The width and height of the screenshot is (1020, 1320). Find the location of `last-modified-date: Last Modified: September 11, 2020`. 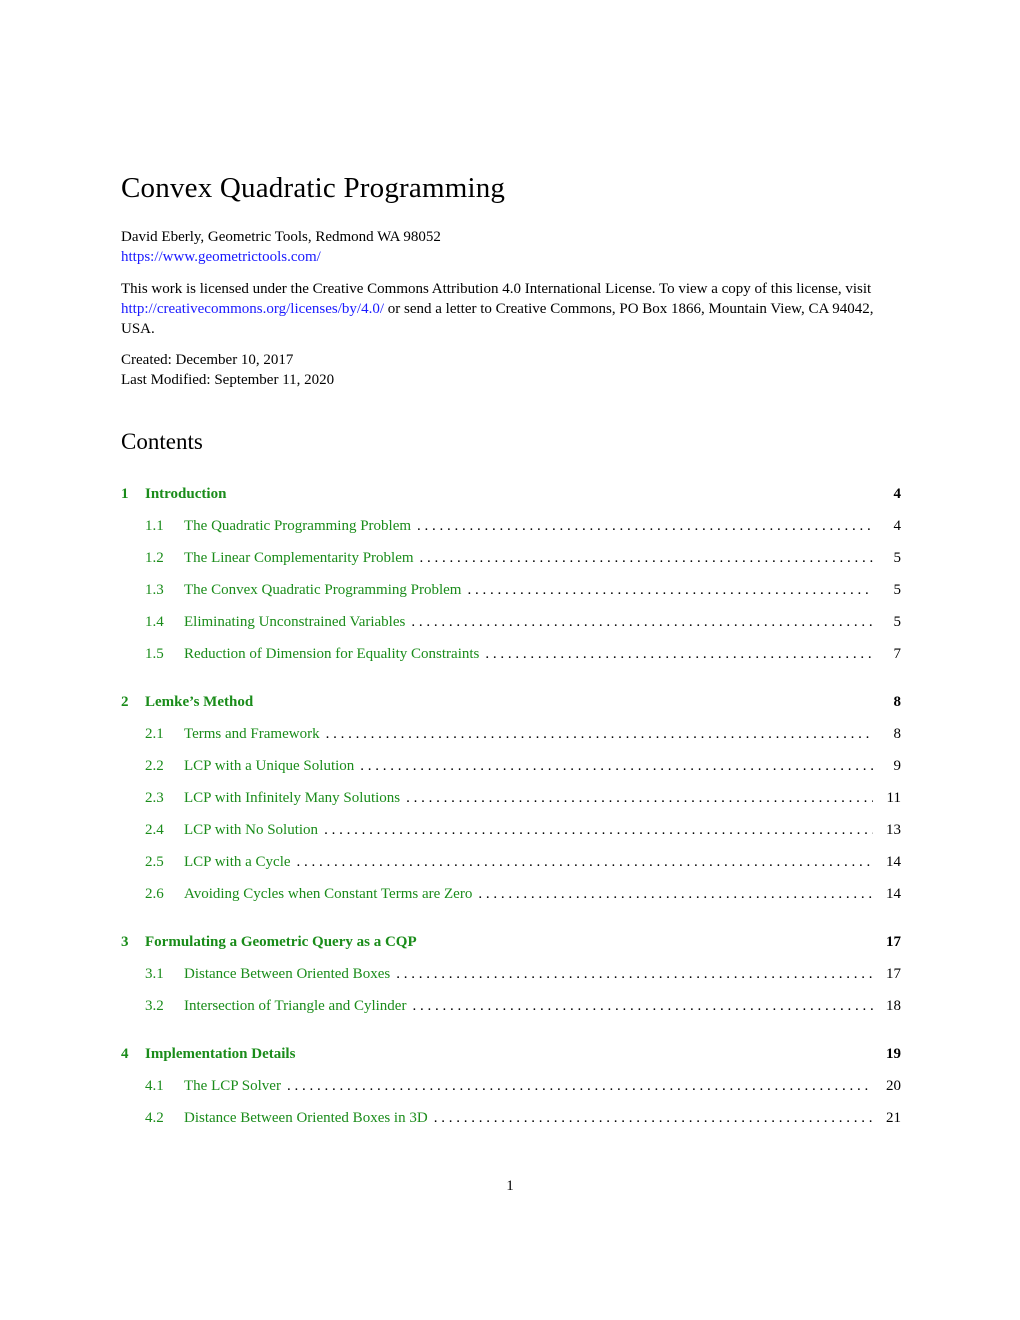

last-modified-date: Last Modified: September 11, 2020 is located at coordinates (228, 380).